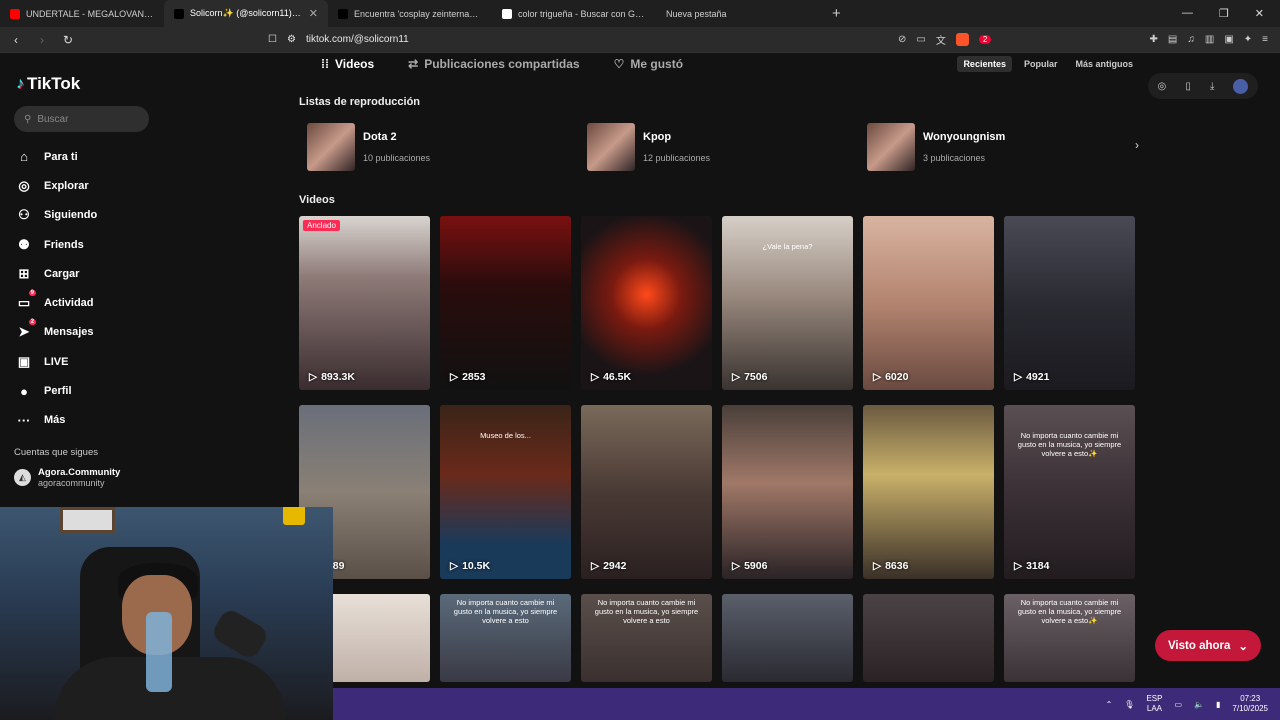  What do you see at coordinates (1109, 704) in the screenshot?
I see `chevron-up-icon: ⌃` at bounding box center [1109, 704].